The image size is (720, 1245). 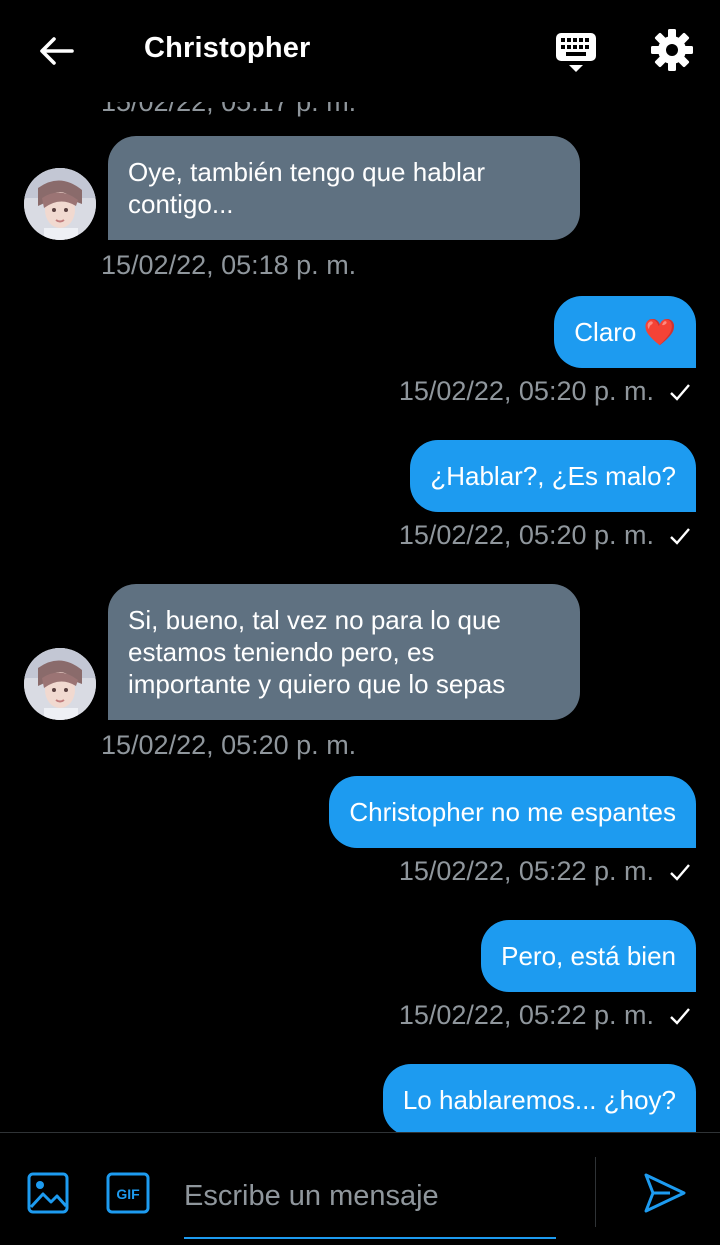 What do you see at coordinates (539, 1098) in the screenshot?
I see `message-bubble-outgoing: Lo hablaremos... ¿hoy?` at bounding box center [539, 1098].